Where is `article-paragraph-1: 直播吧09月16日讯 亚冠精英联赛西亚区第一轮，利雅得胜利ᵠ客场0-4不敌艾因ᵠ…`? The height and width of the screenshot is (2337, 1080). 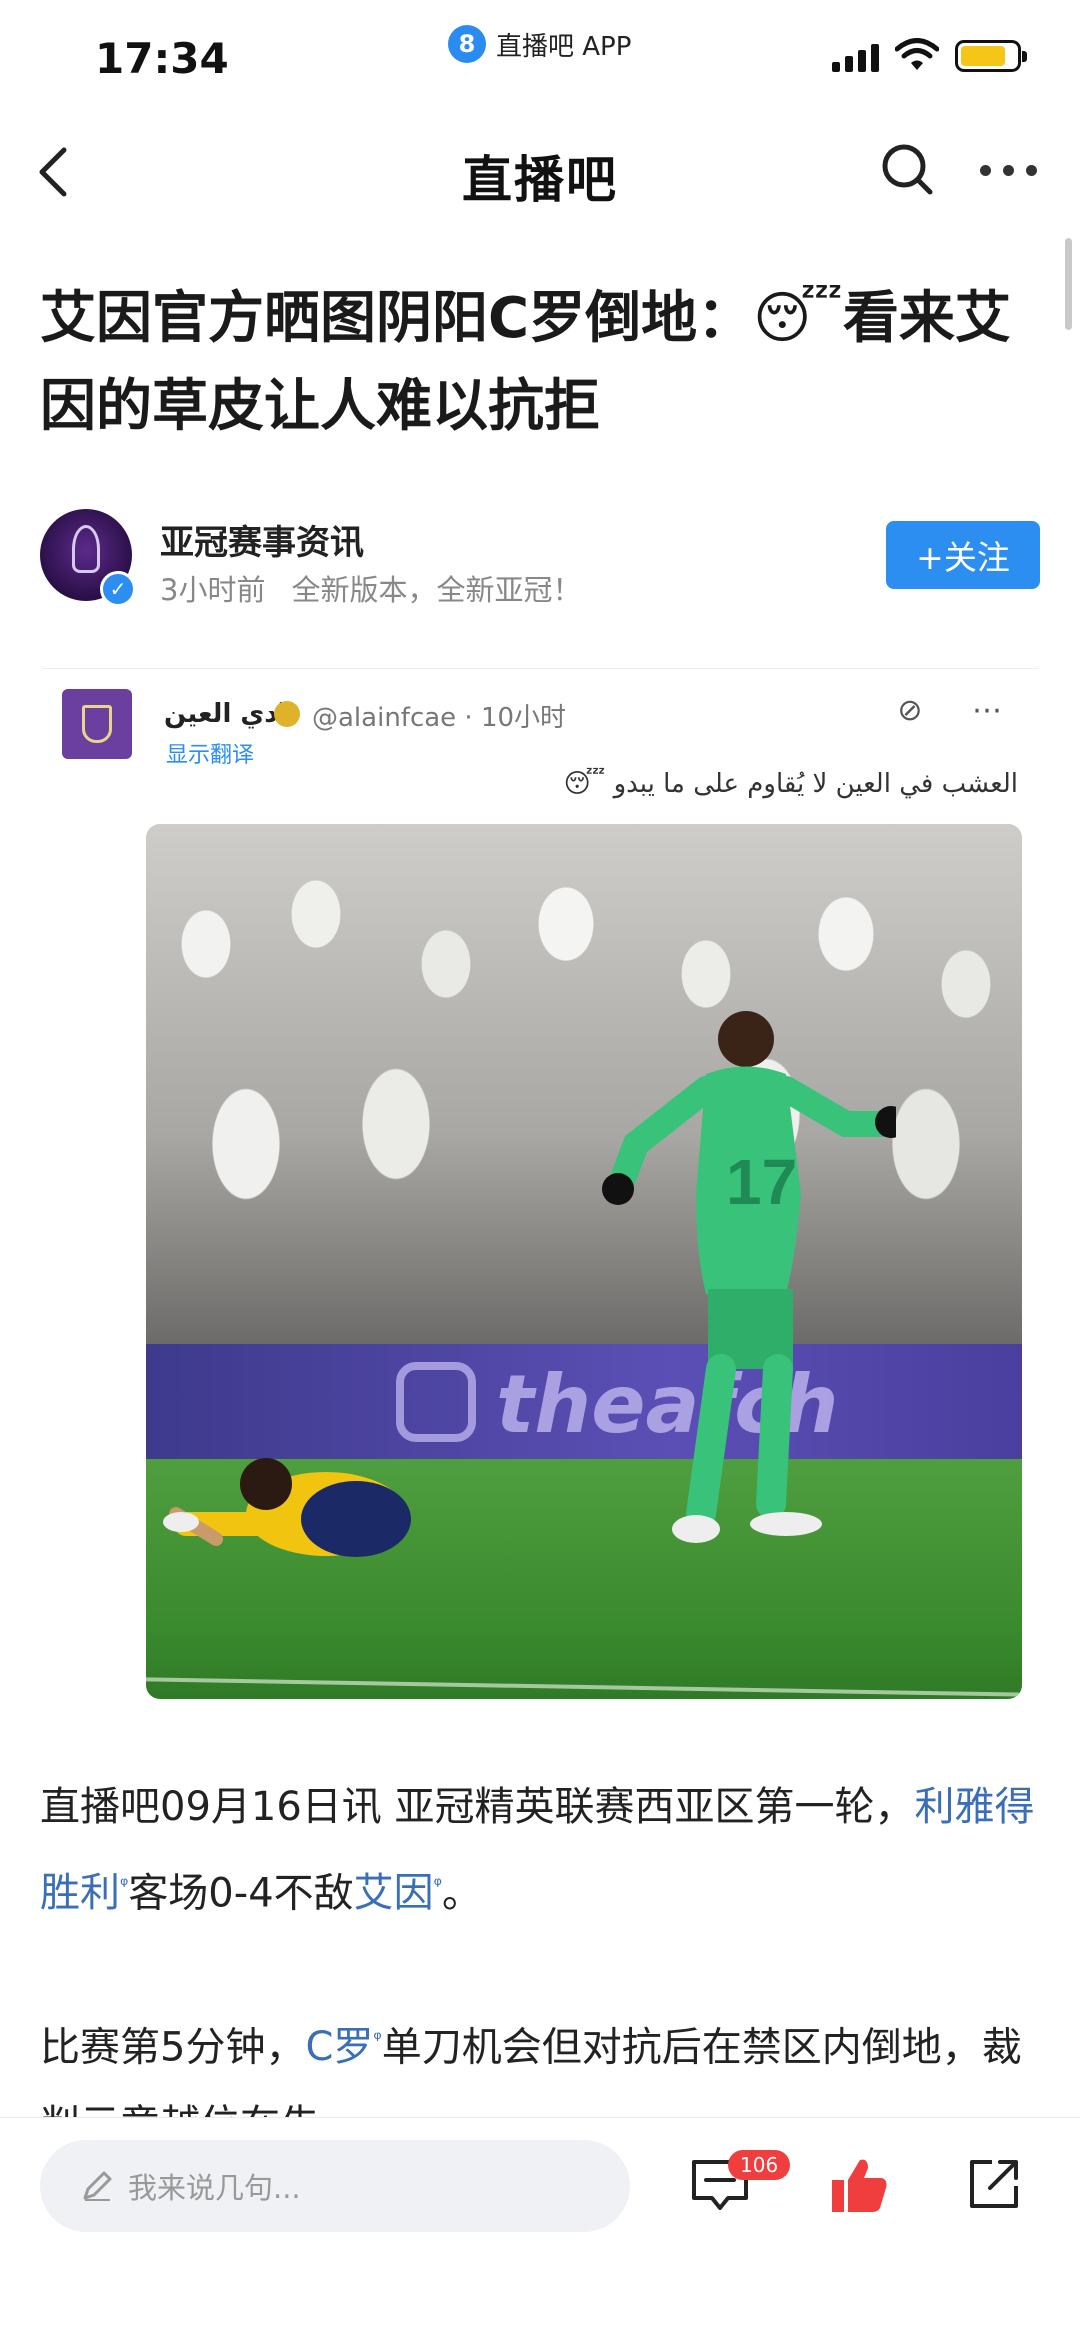 article-paragraph-1: 直播吧09月16日讯 亚冠精英联赛西亚区第一轮，利雅得胜利ᵠ客场0-4不敌艾因ᵠ… is located at coordinates (540, 1850).